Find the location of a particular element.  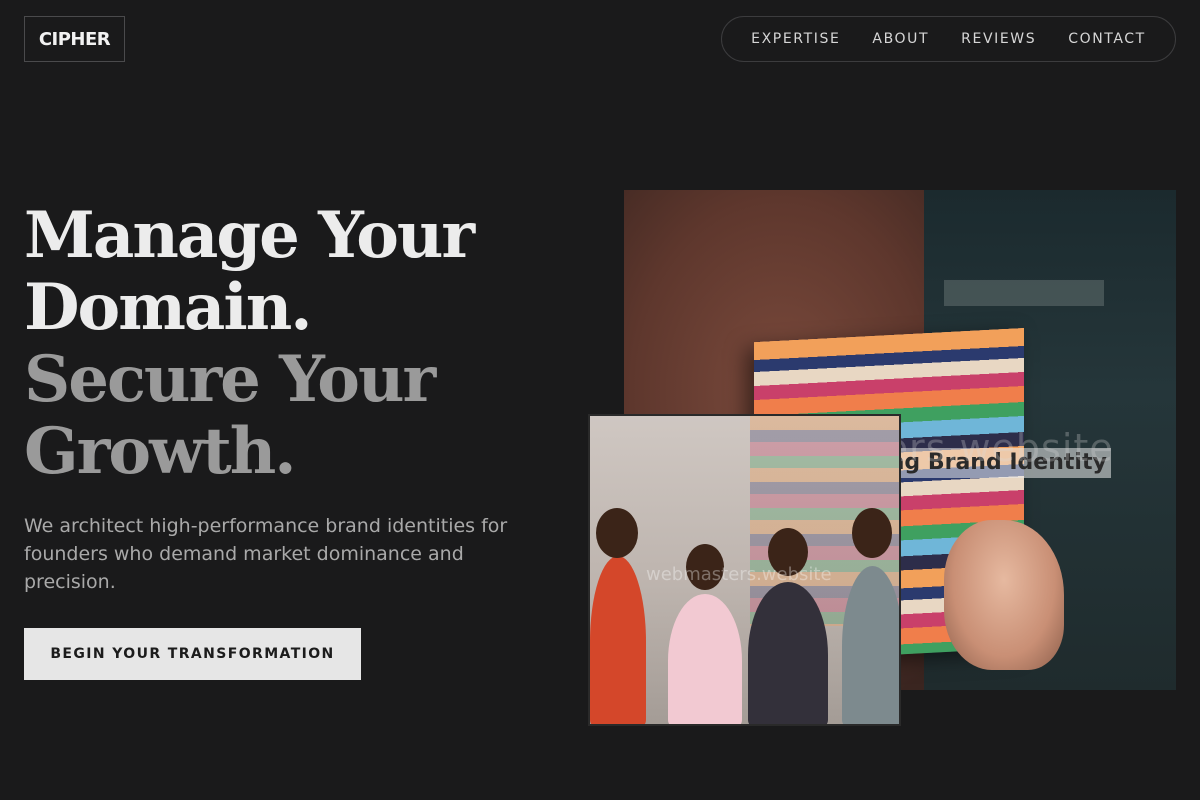

begin-transformation-button: BEGIN YOUR TRANSFORMATION is located at coordinates (192, 654).